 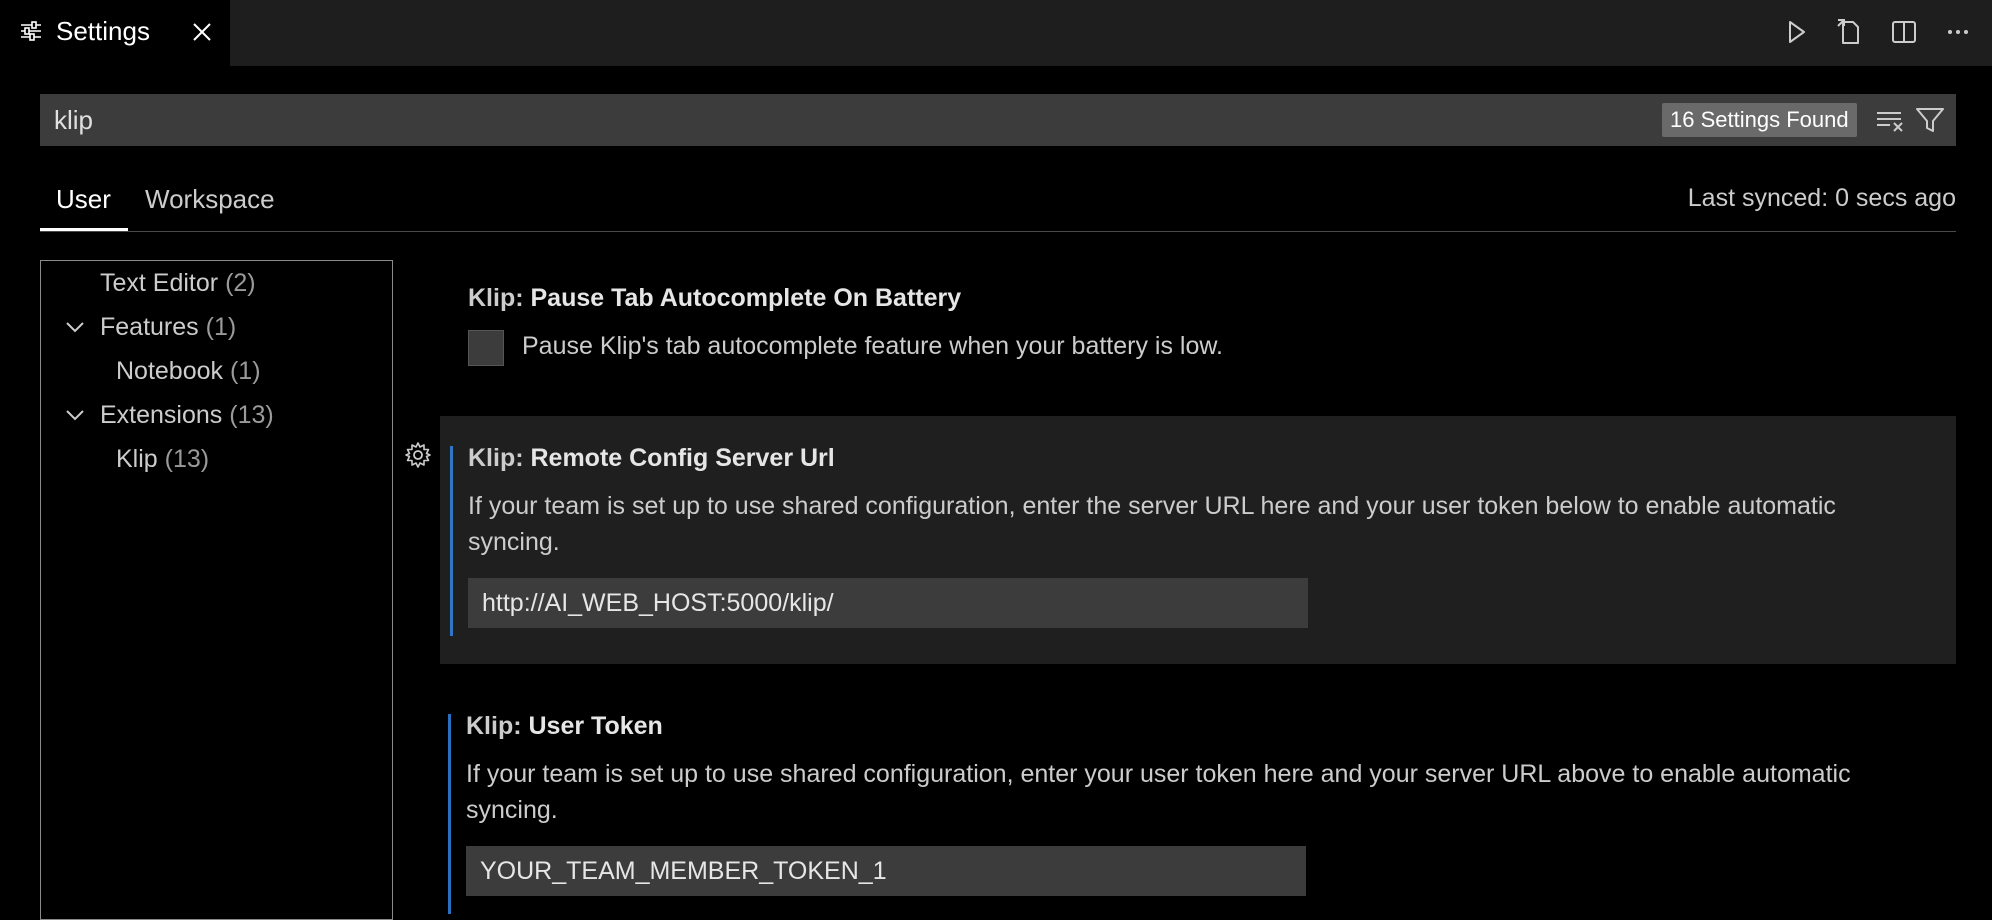 What do you see at coordinates (715, 298) in the screenshot?
I see `setting-title: Klip: Pause Tab Autocomplete On Battery` at bounding box center [715, 298].